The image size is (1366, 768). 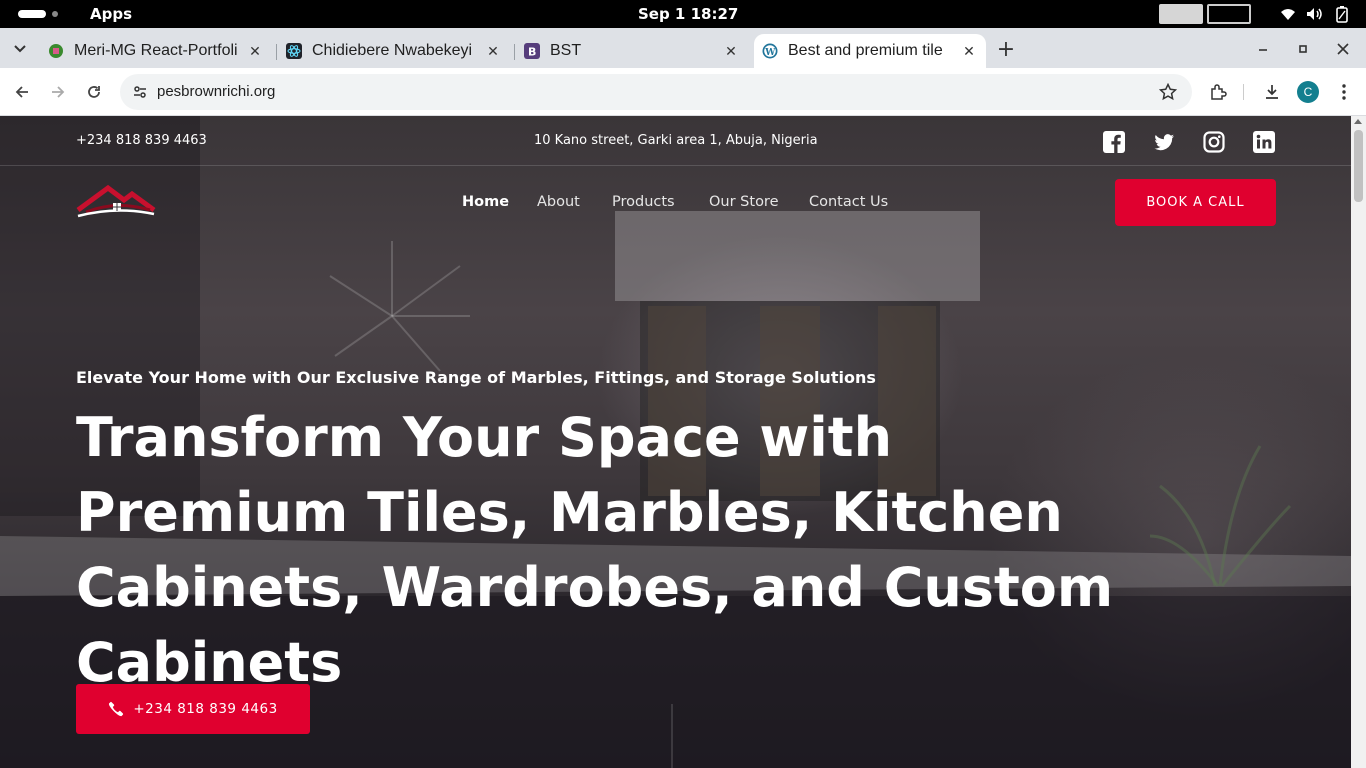 What do you see at coordinates (294, 51) in the screenshot?
I see `react-icon` at bounding box center [294, 51].